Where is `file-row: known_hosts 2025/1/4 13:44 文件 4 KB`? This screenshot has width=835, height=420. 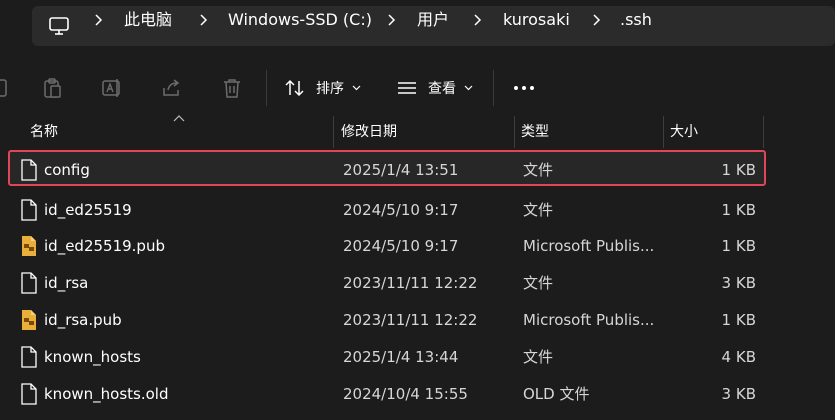 file-row: known_hosts 2025/1/4 13:44 文件 4 KB is located at coordinates (389, 357).